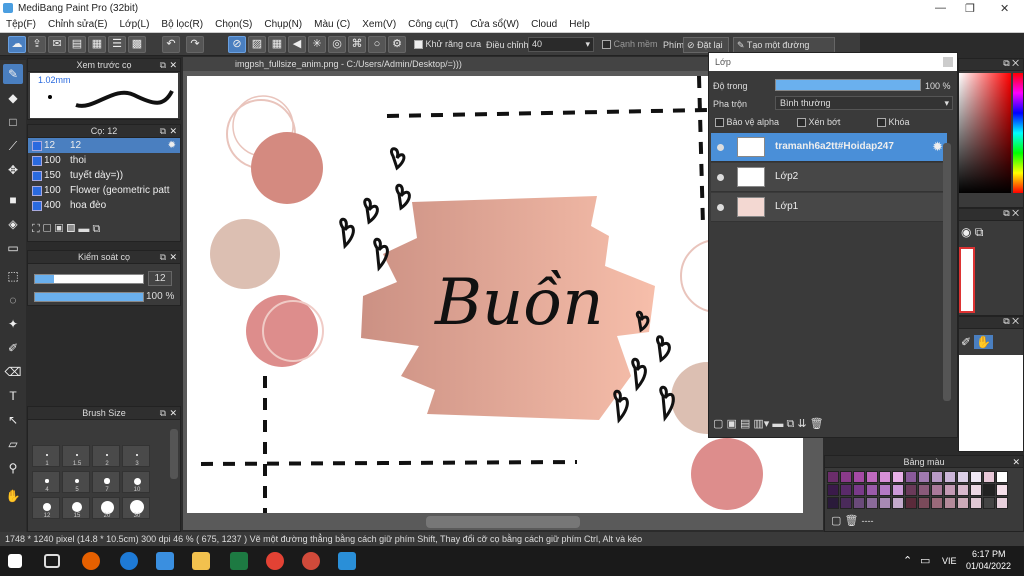 This screenshot has height=576, width=1024. What do you see at coordinates (851, 521) in the screenshot?
I see `trash-icon: 🗑` at bounding box center [851, 521].